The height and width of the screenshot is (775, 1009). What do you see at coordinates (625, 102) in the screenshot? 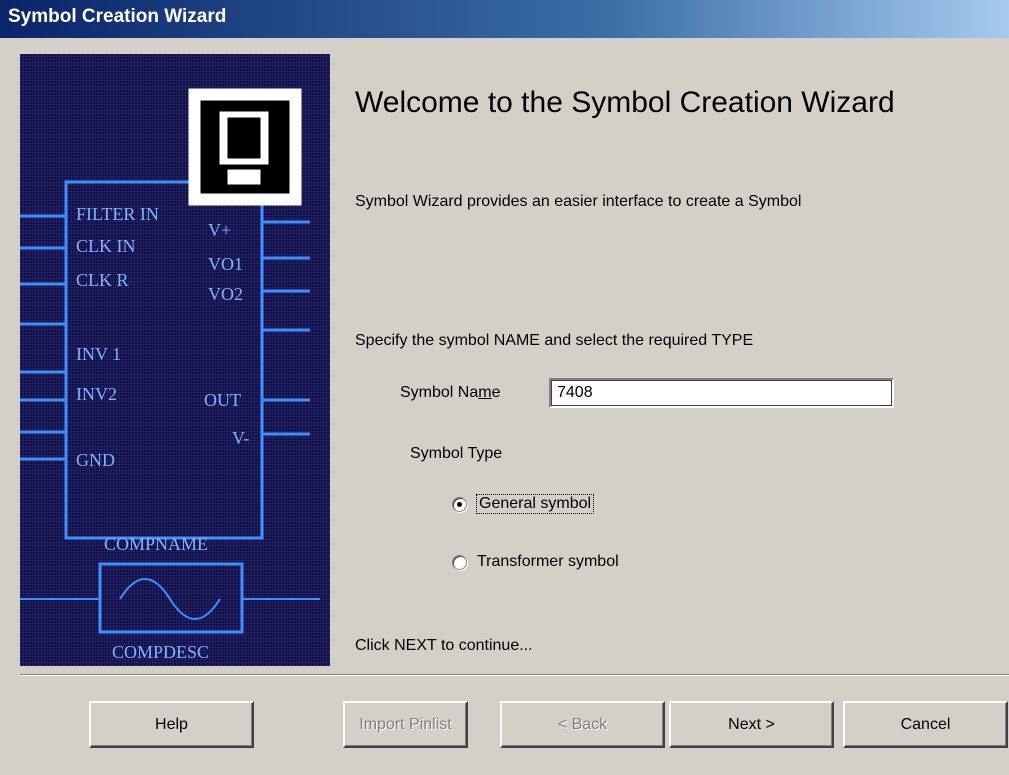
I see `welcome-title: Welcome to the Symbol Creation Wizard` at bounding box center [625, 102].